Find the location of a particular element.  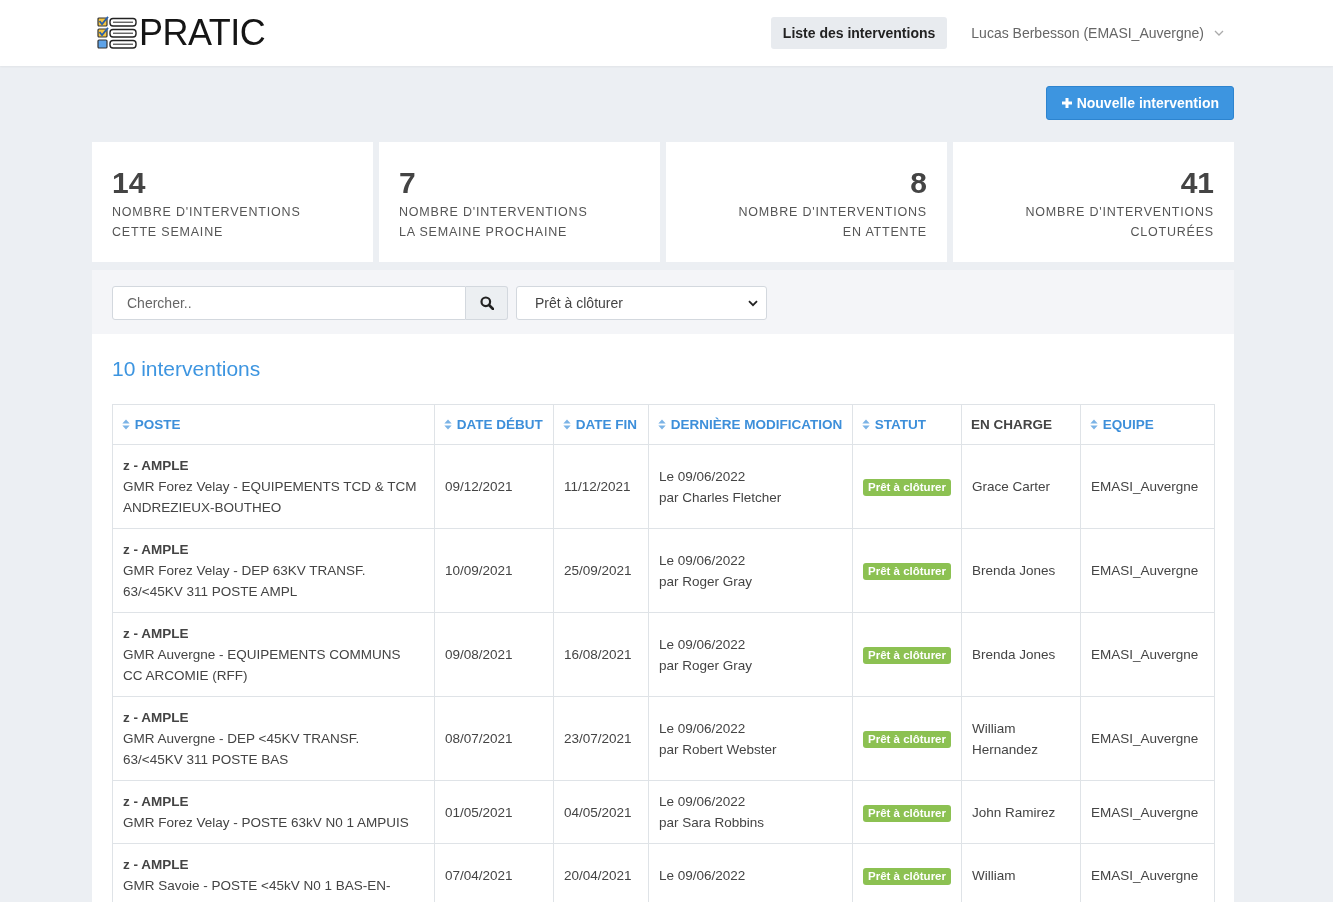

table-cell: 16/08/2021 is located at coordinates (601, 654).